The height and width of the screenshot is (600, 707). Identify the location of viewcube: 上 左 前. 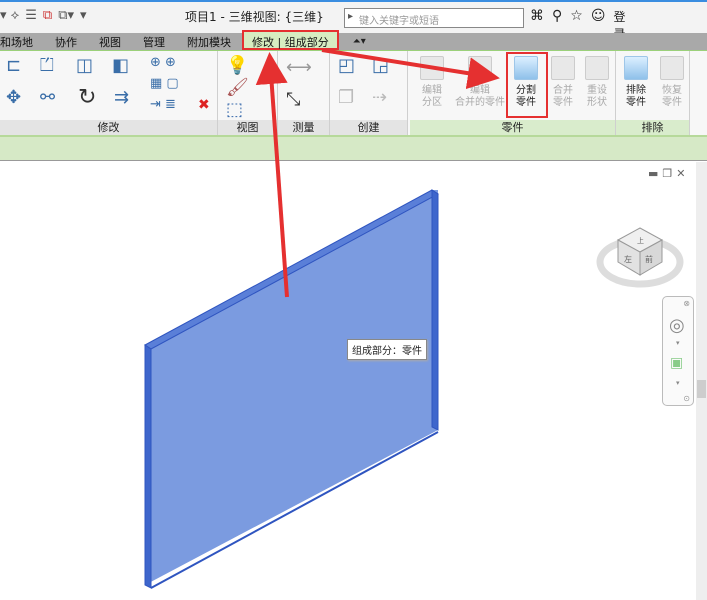
(640, 257).